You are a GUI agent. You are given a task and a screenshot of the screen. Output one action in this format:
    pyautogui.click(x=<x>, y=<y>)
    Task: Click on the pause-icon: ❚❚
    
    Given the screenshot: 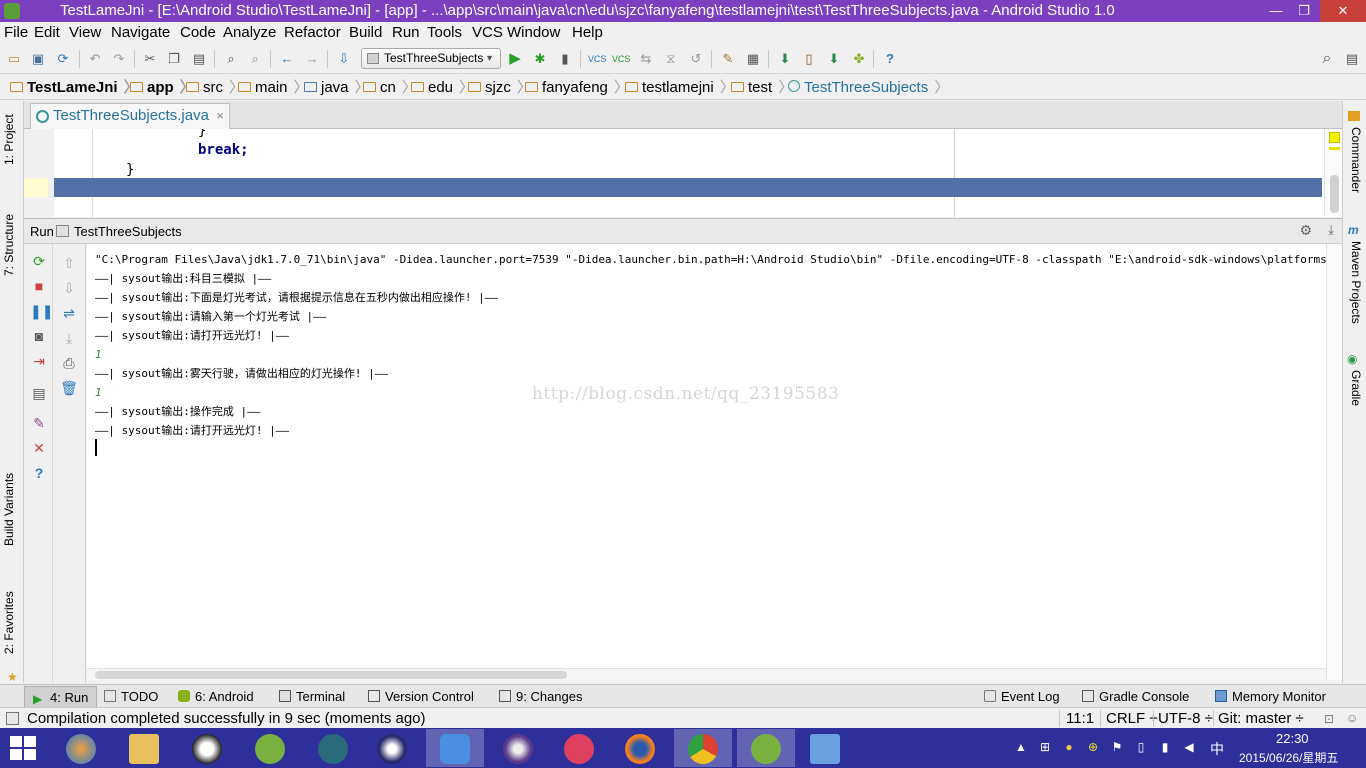 What is the action you would take?
    pyautogui.click(x=41, y=311)
    